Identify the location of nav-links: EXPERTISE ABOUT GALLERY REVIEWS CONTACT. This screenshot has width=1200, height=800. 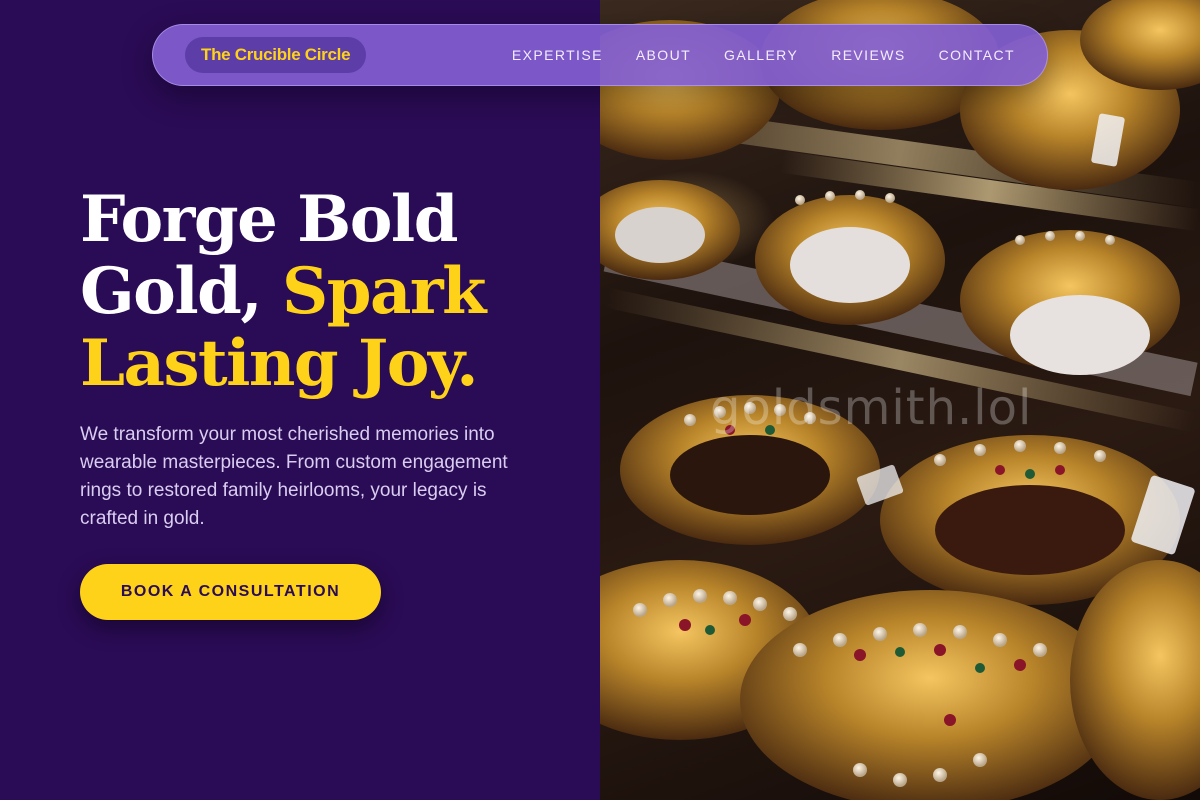
(763, 55).